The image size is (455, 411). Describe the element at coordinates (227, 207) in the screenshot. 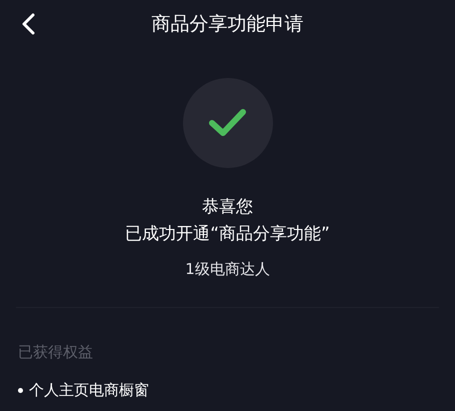

I see `success-heading: 恭喜您` at that location.